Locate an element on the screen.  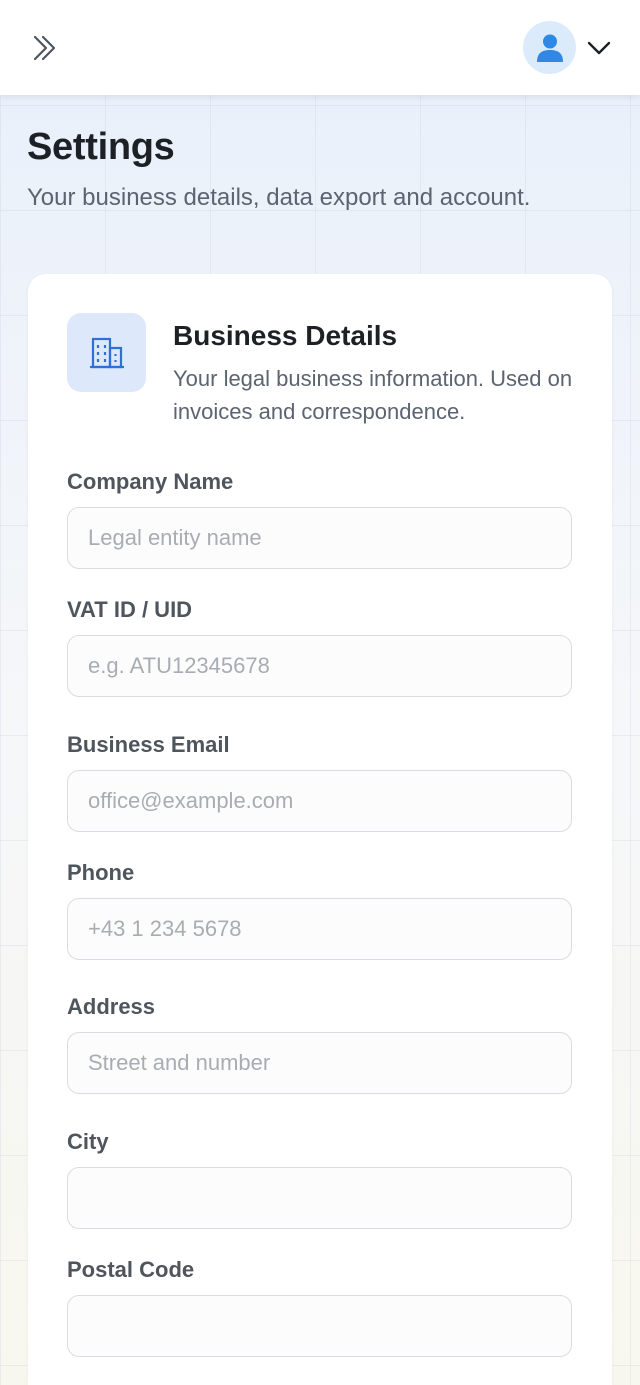
postal-code-label: Postal Code is located at coordinates (131, 1269).